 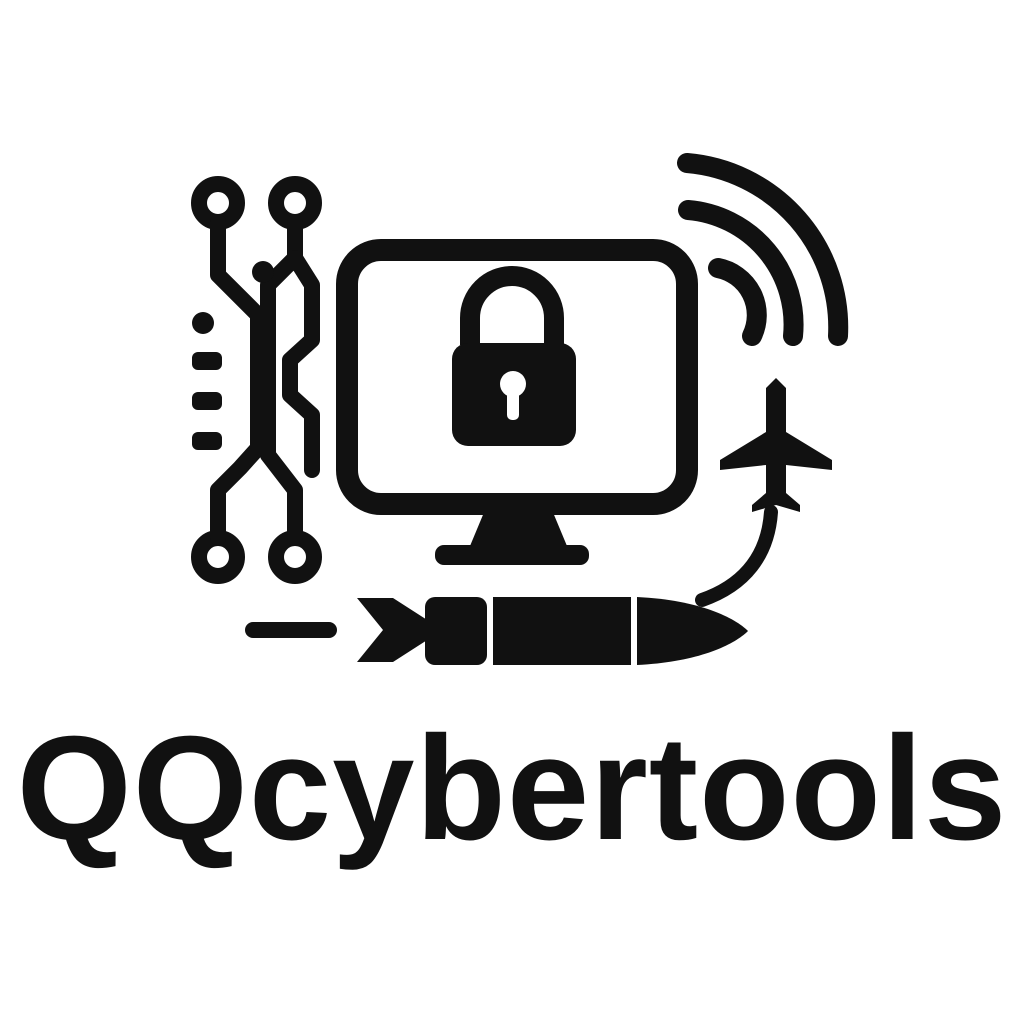 I want to click on circuit-traces-icon, so click(x=256, y=380).